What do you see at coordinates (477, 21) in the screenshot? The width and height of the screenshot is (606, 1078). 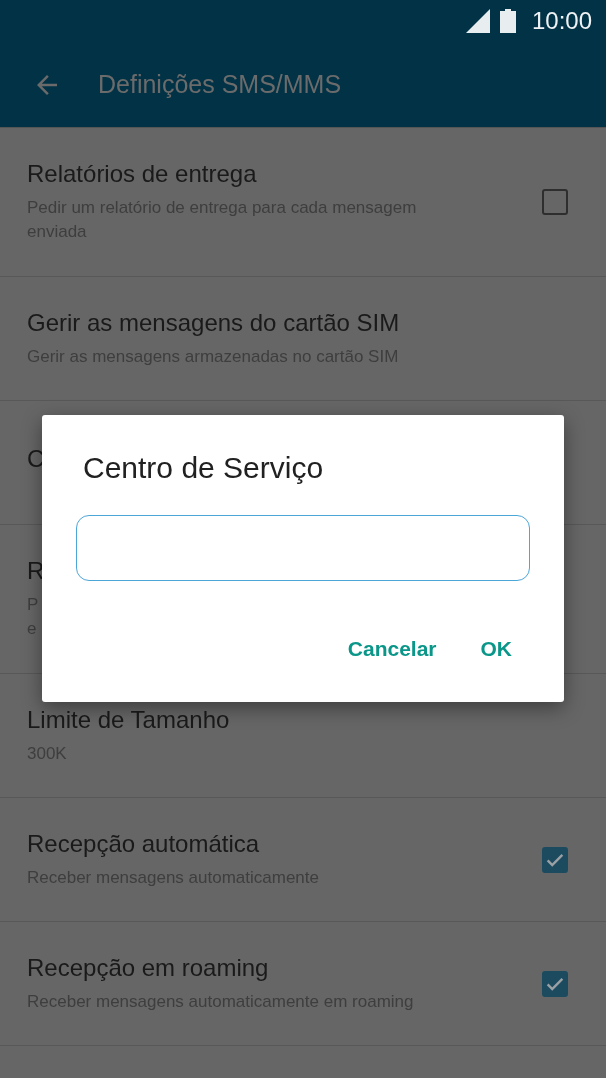 I see `signal-icon` at bounding box center [477, 21].